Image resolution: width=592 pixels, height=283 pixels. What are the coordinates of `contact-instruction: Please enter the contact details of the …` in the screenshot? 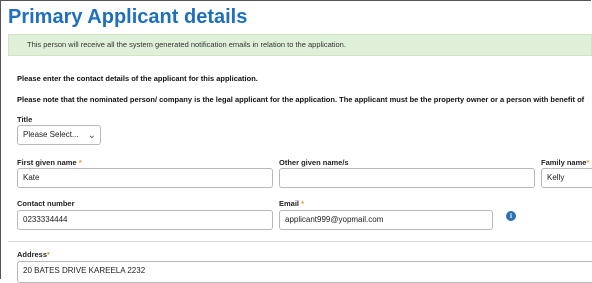 It's located at (137, 78).